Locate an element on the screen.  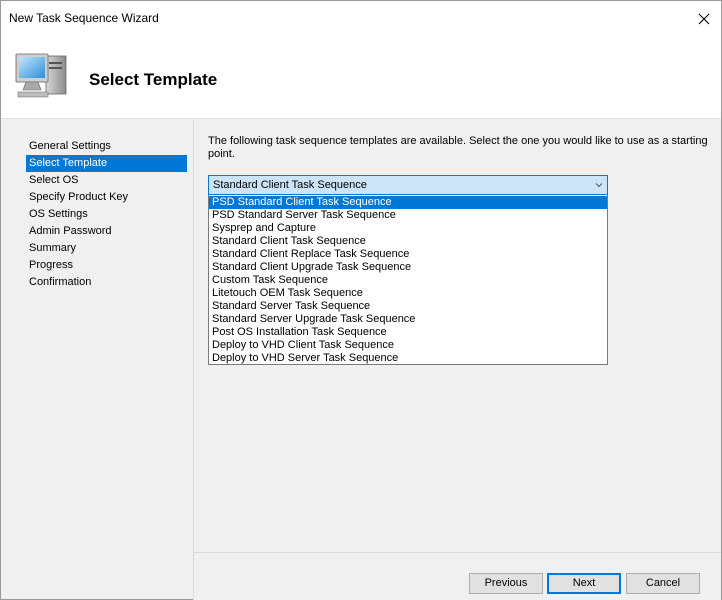
wizard-header: Select Template is located at coordinates (361, 77).